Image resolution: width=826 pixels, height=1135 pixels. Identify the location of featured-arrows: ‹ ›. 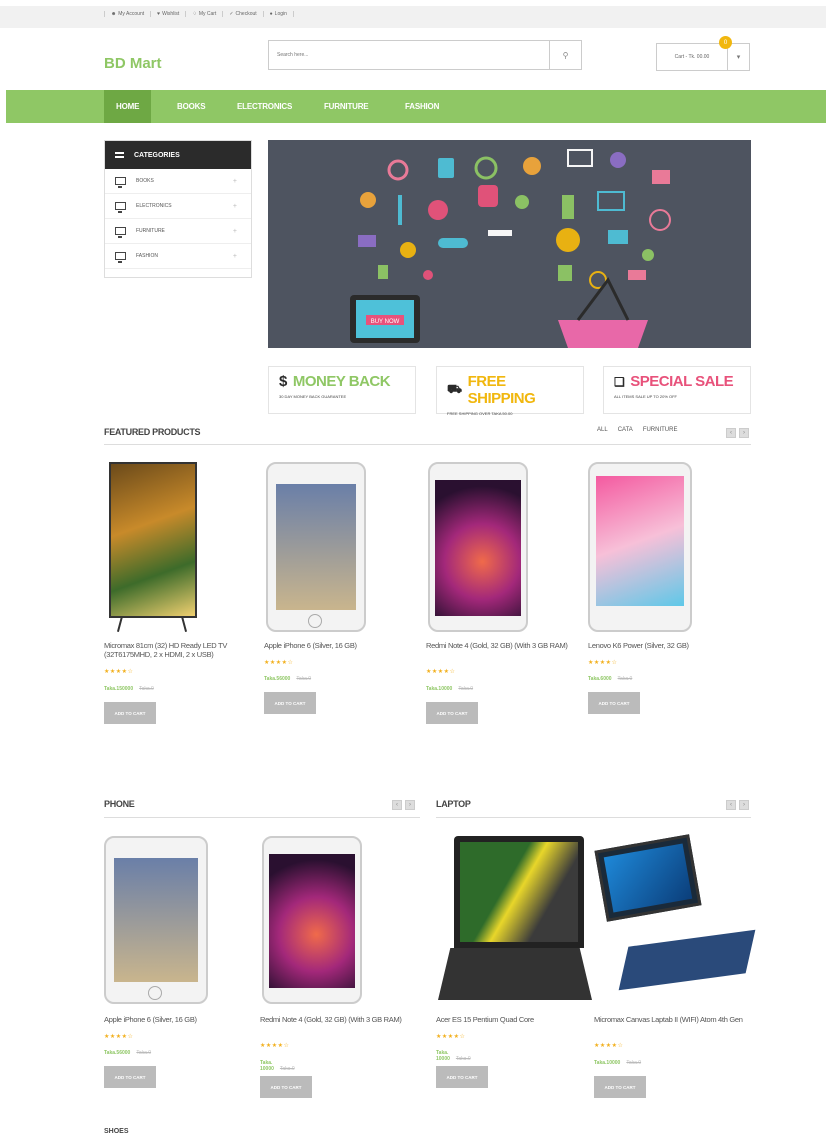
(737, 433).